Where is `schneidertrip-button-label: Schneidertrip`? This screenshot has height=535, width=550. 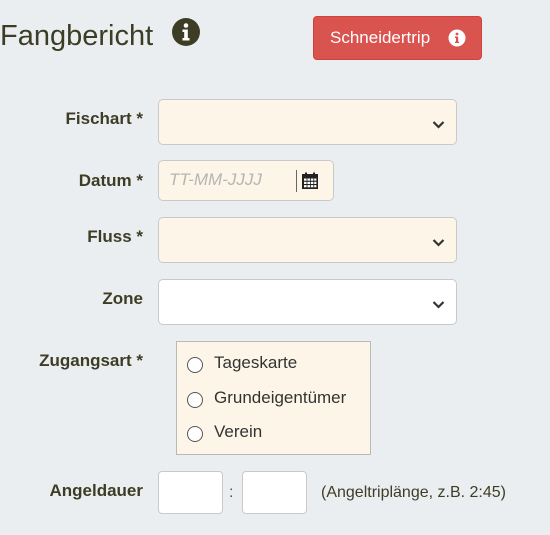 schneidertrip-button-label: Schneidertrip is located at coordinates (380, 37).